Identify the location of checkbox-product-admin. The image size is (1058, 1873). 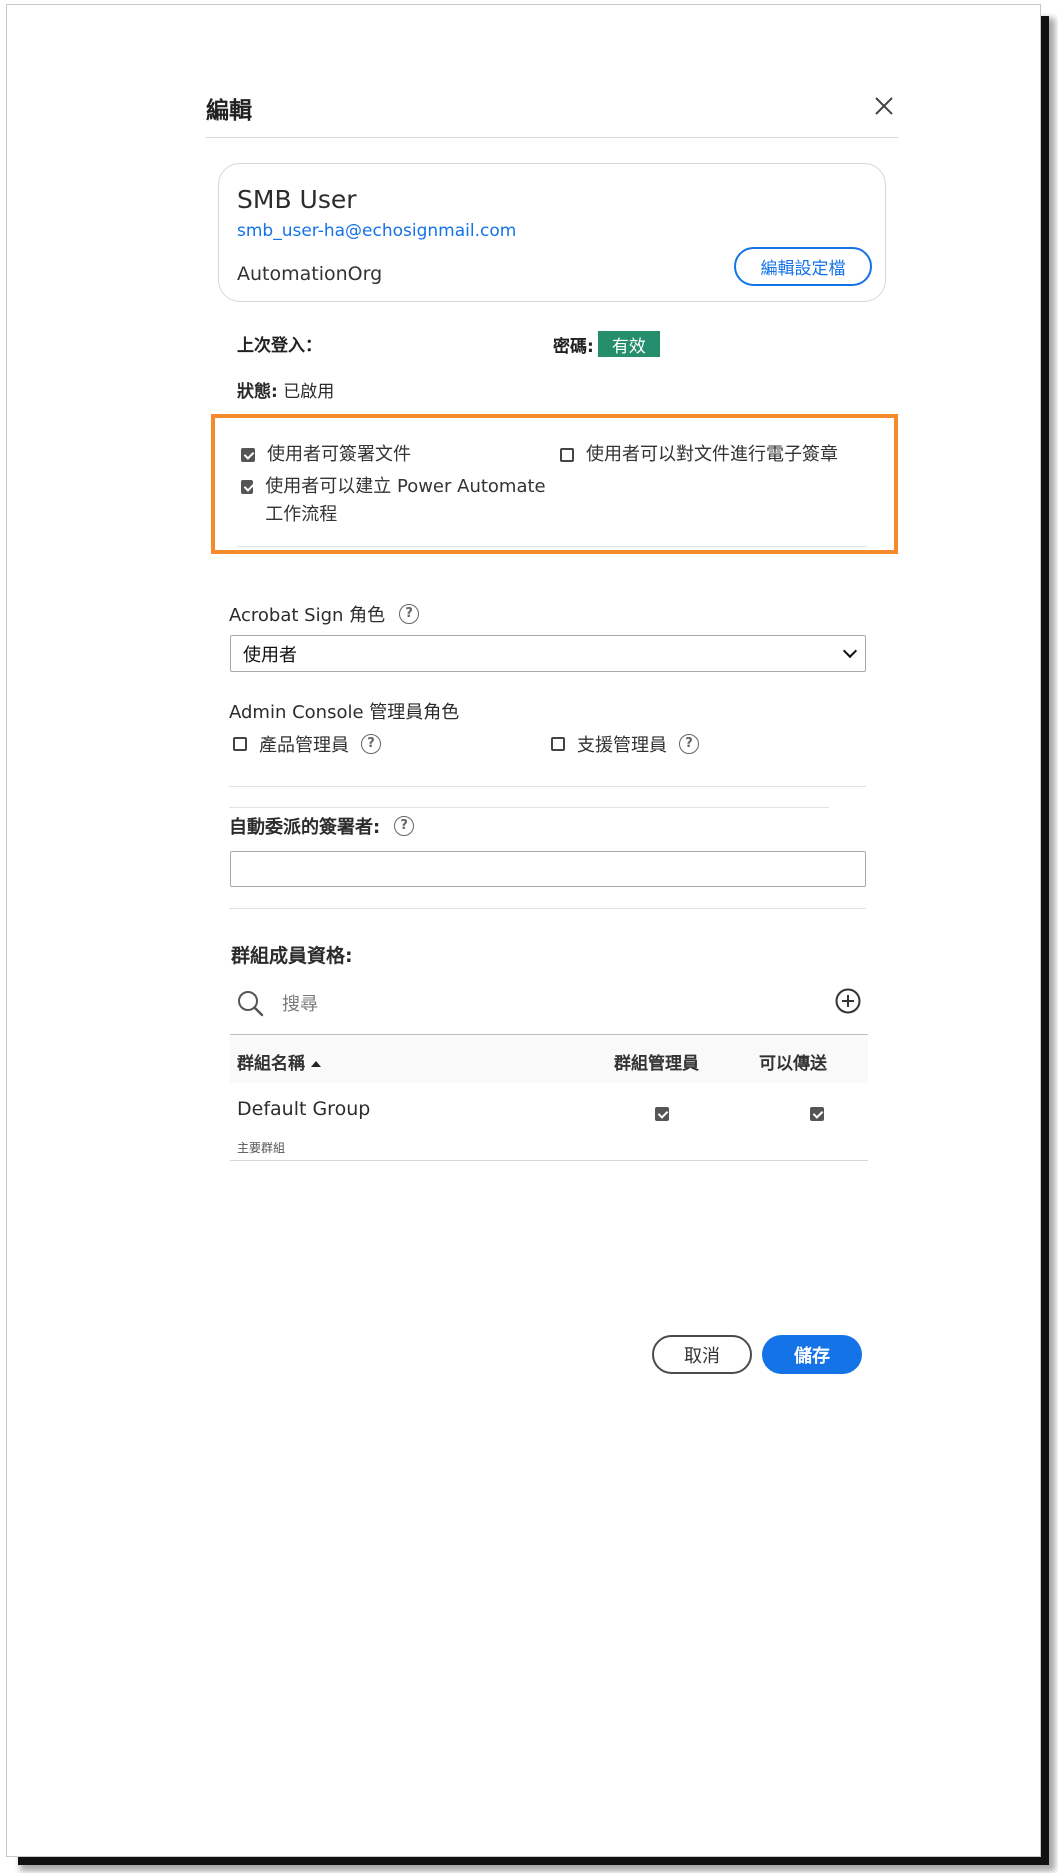
(240, 744).